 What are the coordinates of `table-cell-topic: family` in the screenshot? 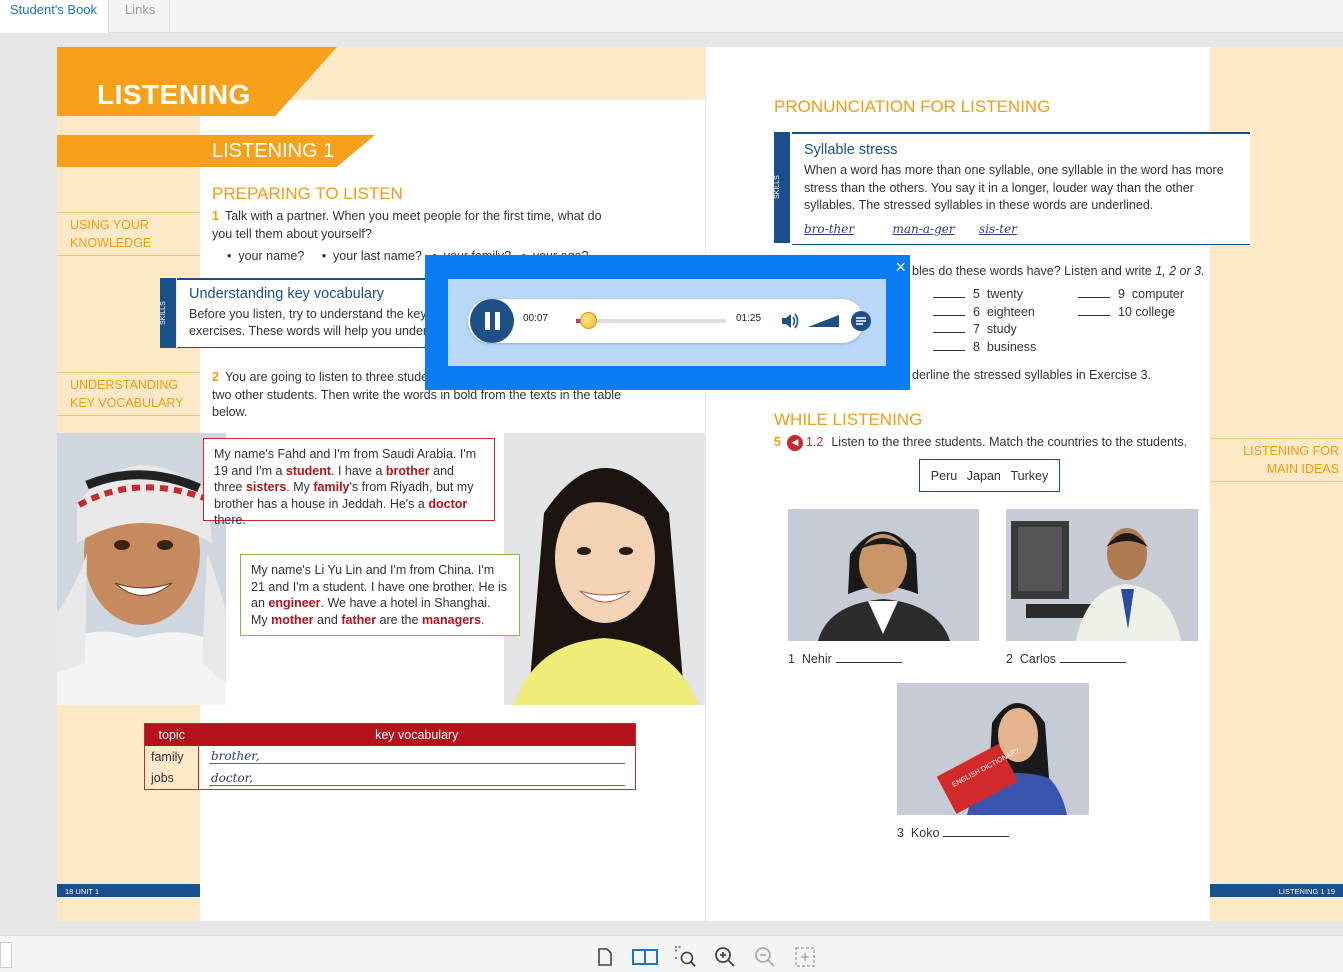 It's located at (167, 756).